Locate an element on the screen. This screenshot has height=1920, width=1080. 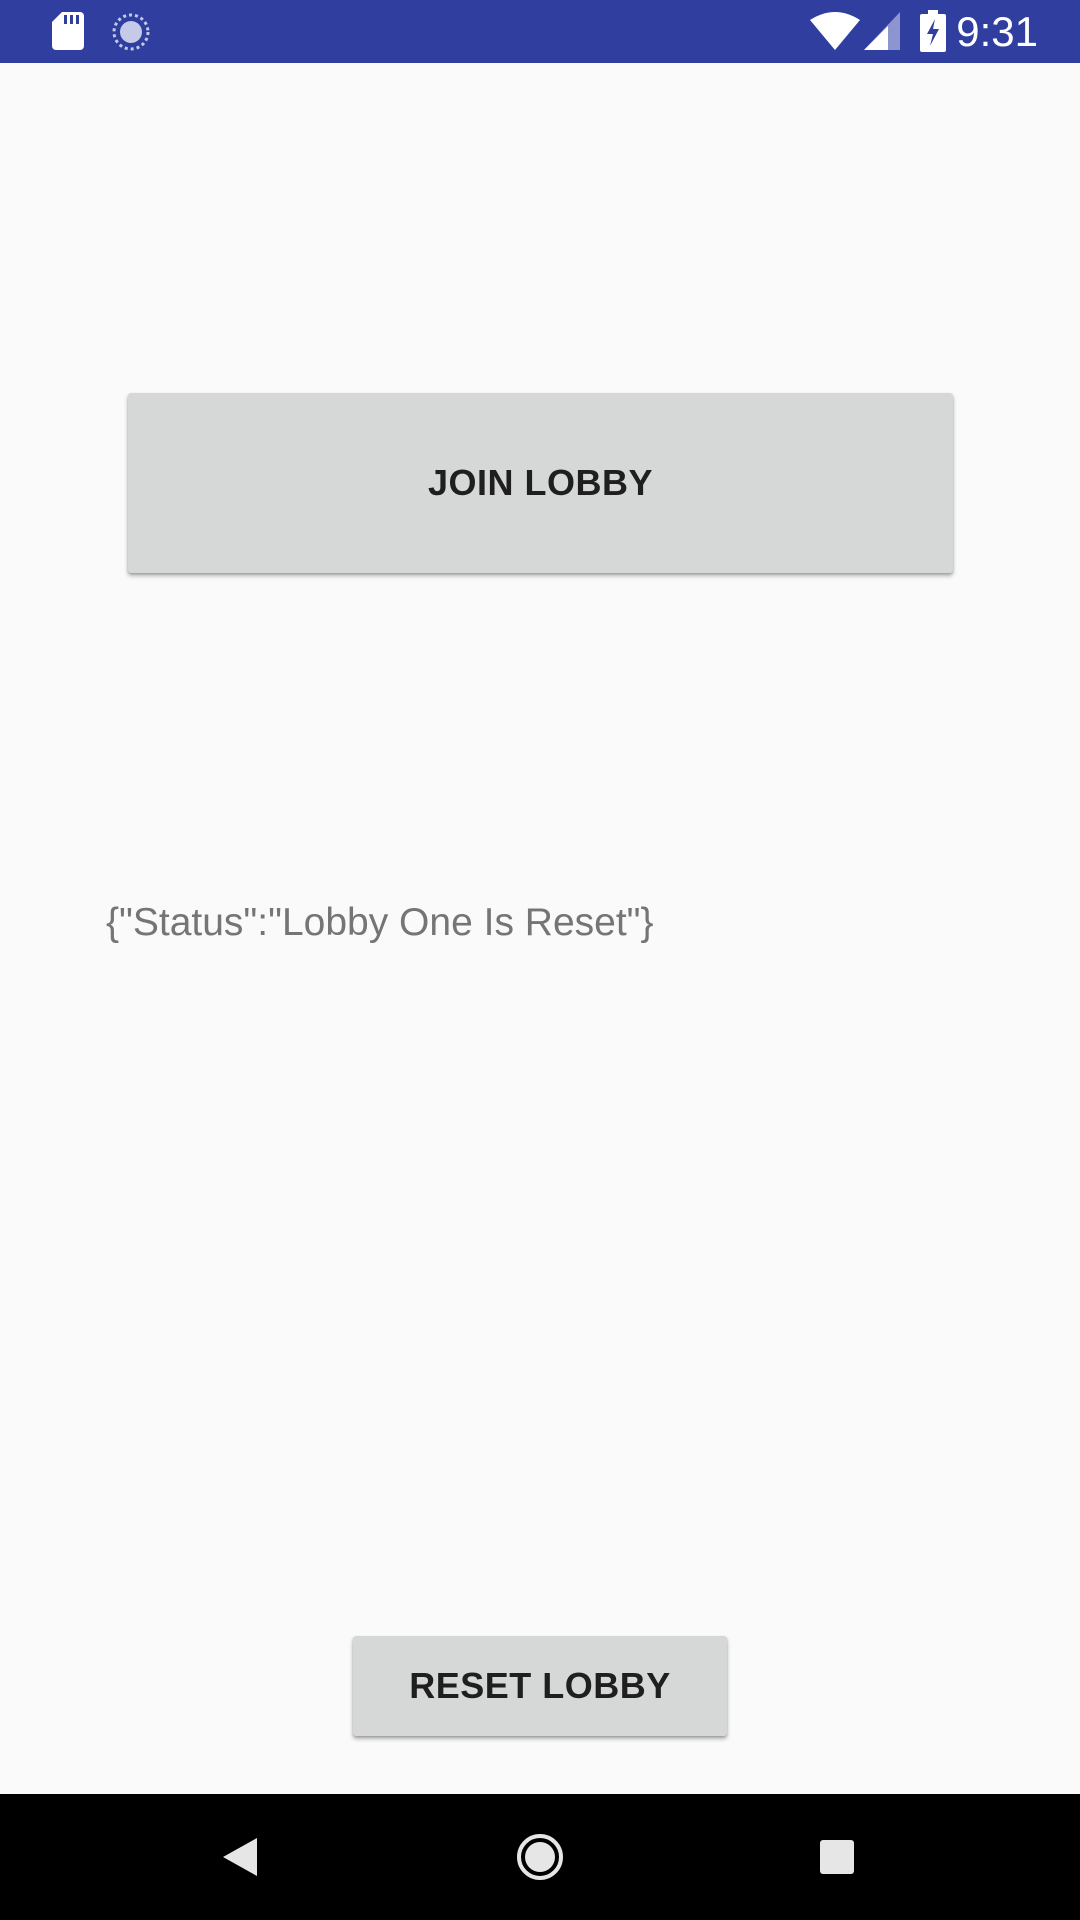
reset-lobby-button: RESET LOBBY is located at coordinates (540, 1686).